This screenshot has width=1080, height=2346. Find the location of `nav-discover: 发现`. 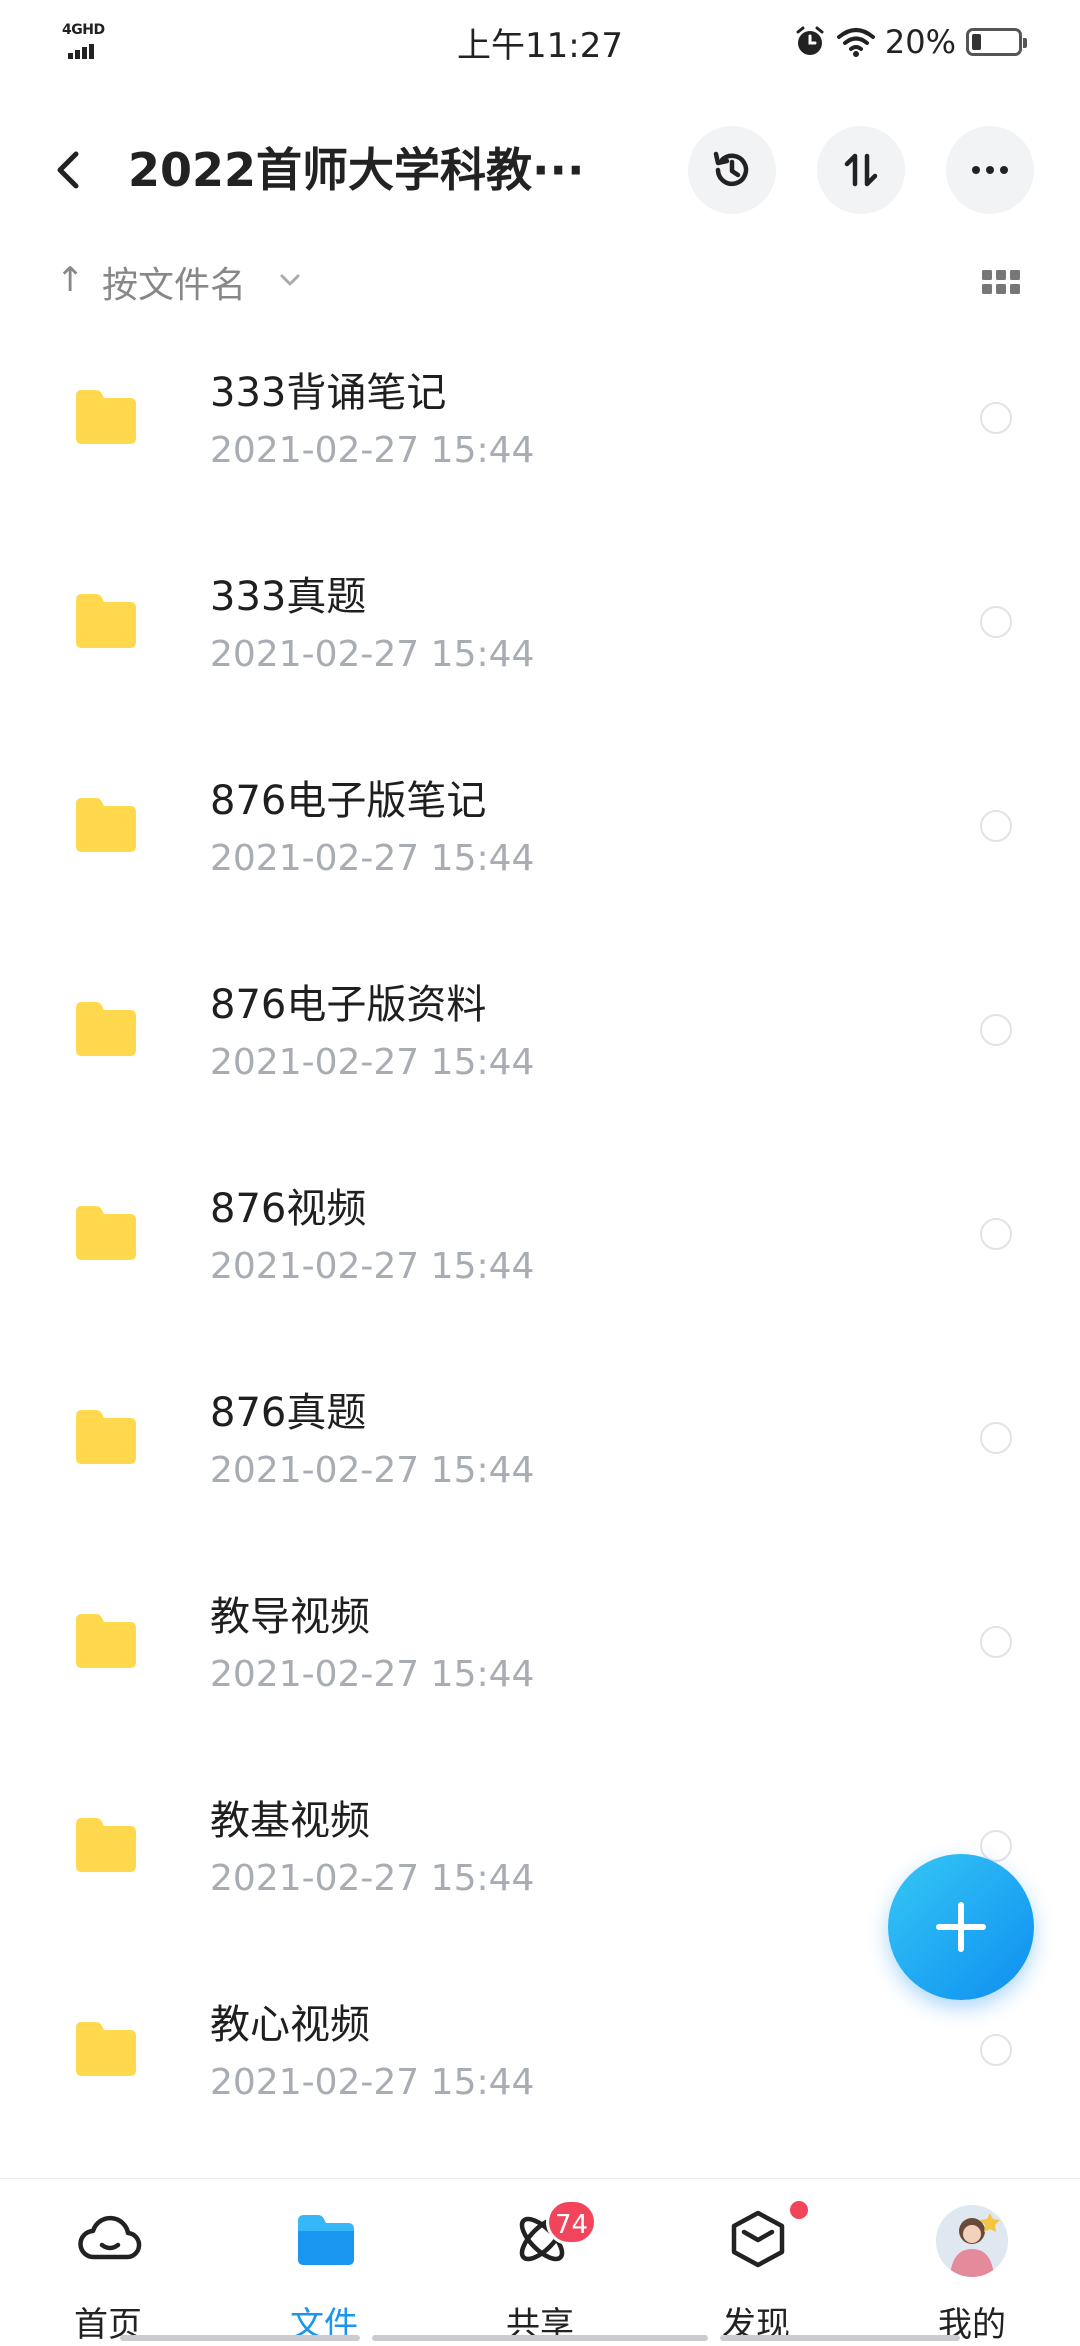

nav-discover: 发现 is located at coordinates (756, 2262).